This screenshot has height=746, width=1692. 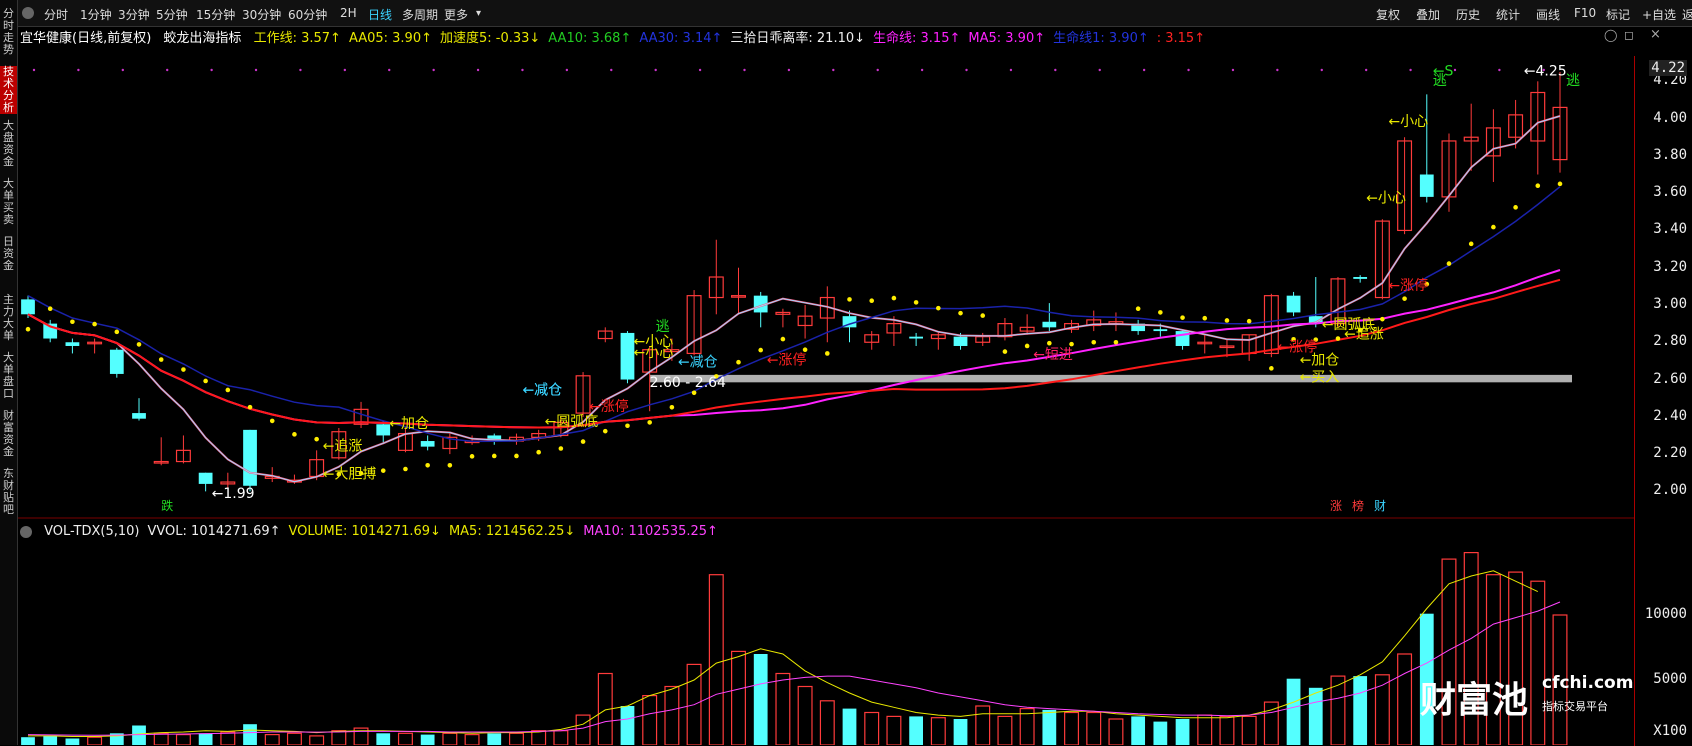 What do you see at coordinates (1575, 706) in the screenshot?
I see `watermark-slogan: 指标交易平台` at bounding box center [1575, 706].